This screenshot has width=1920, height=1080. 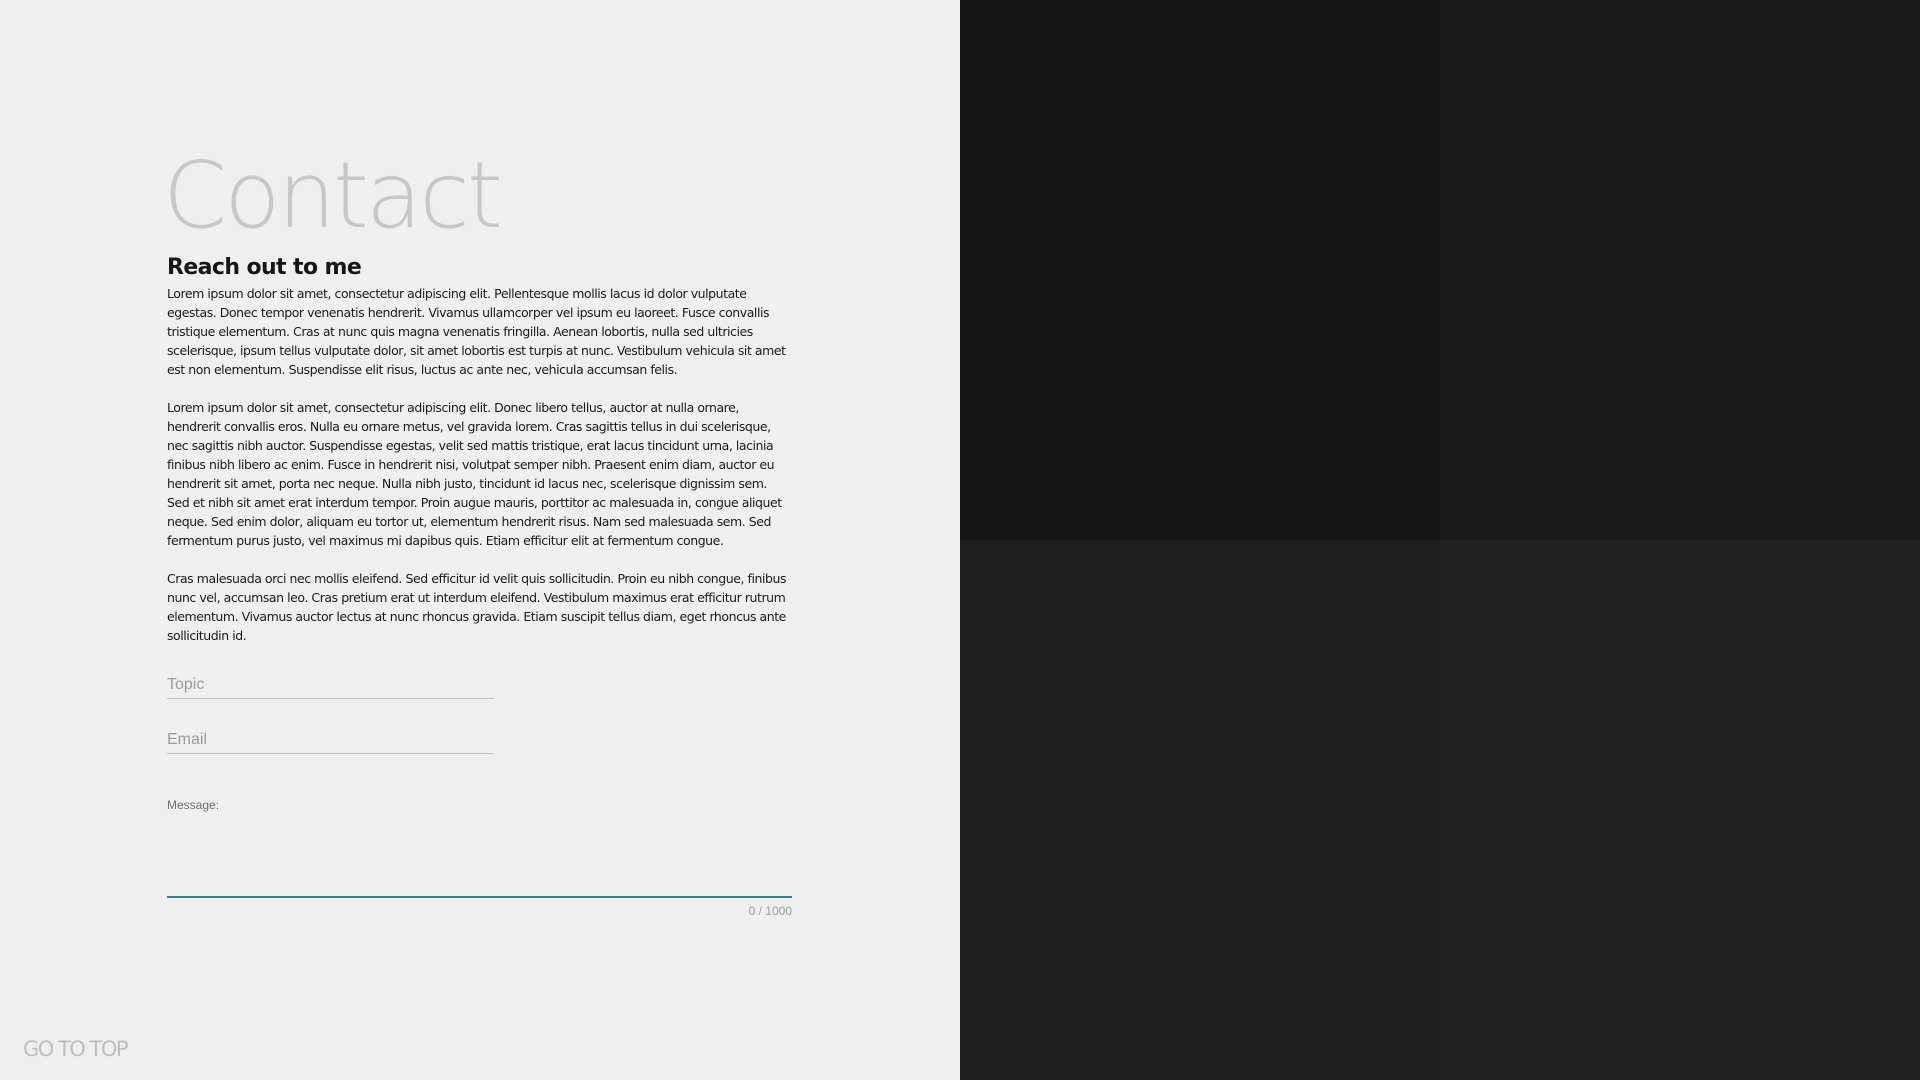 I want to click on message-textarea, so click(x=479, y=857).